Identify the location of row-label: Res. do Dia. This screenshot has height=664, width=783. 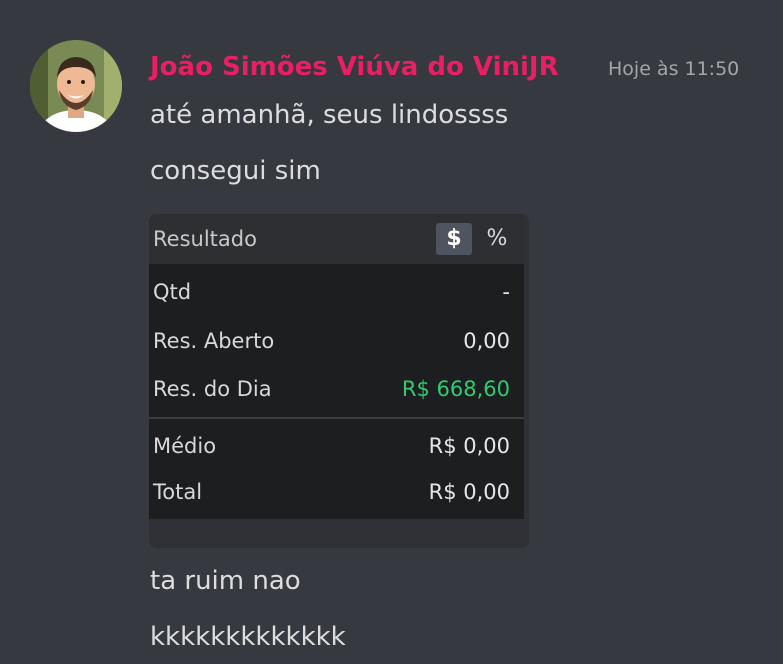
(212, 389).